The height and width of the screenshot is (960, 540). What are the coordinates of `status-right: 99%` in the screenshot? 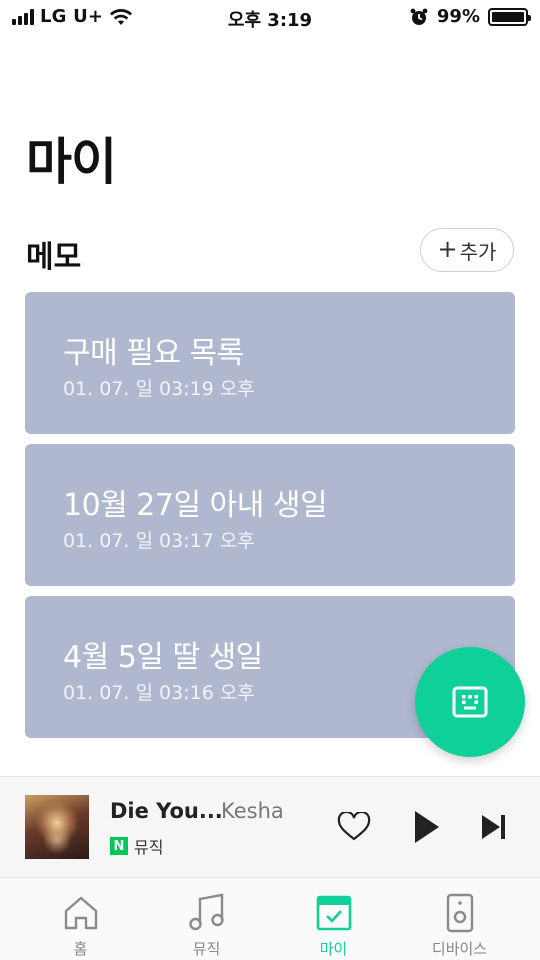 It's located at (470, 16).